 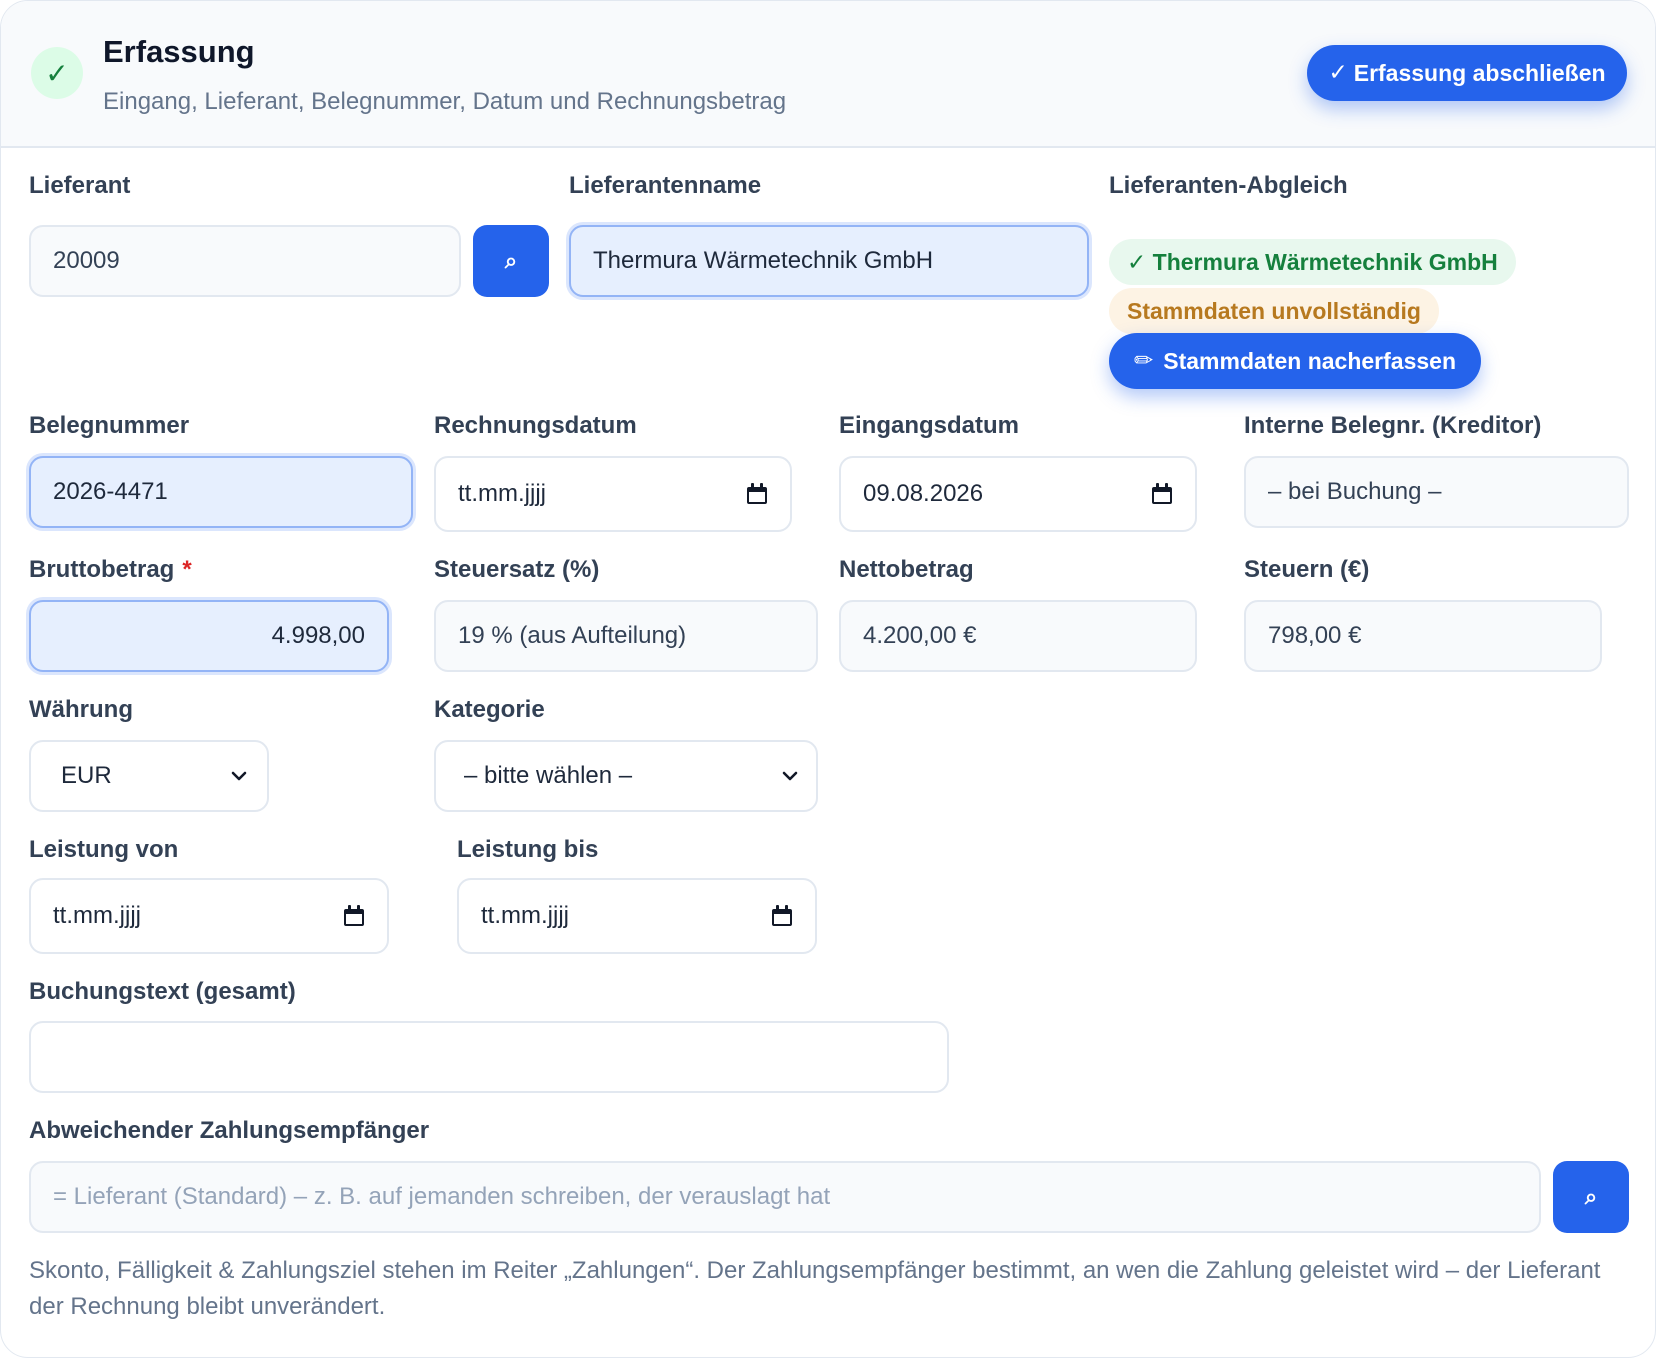 I want to click on category-select: – bitte wählen –, so click(x=626, y=776).